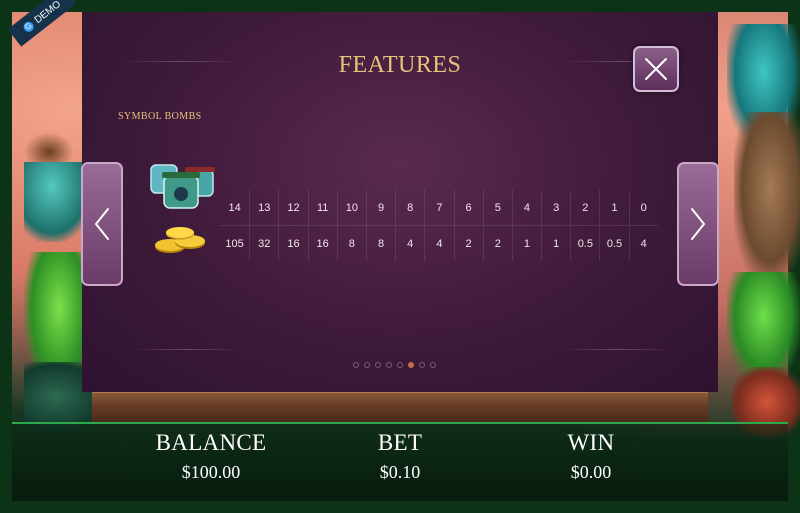 The image size is (800, 513). I want to click on page-title: FEATURES, so click(400, 65).